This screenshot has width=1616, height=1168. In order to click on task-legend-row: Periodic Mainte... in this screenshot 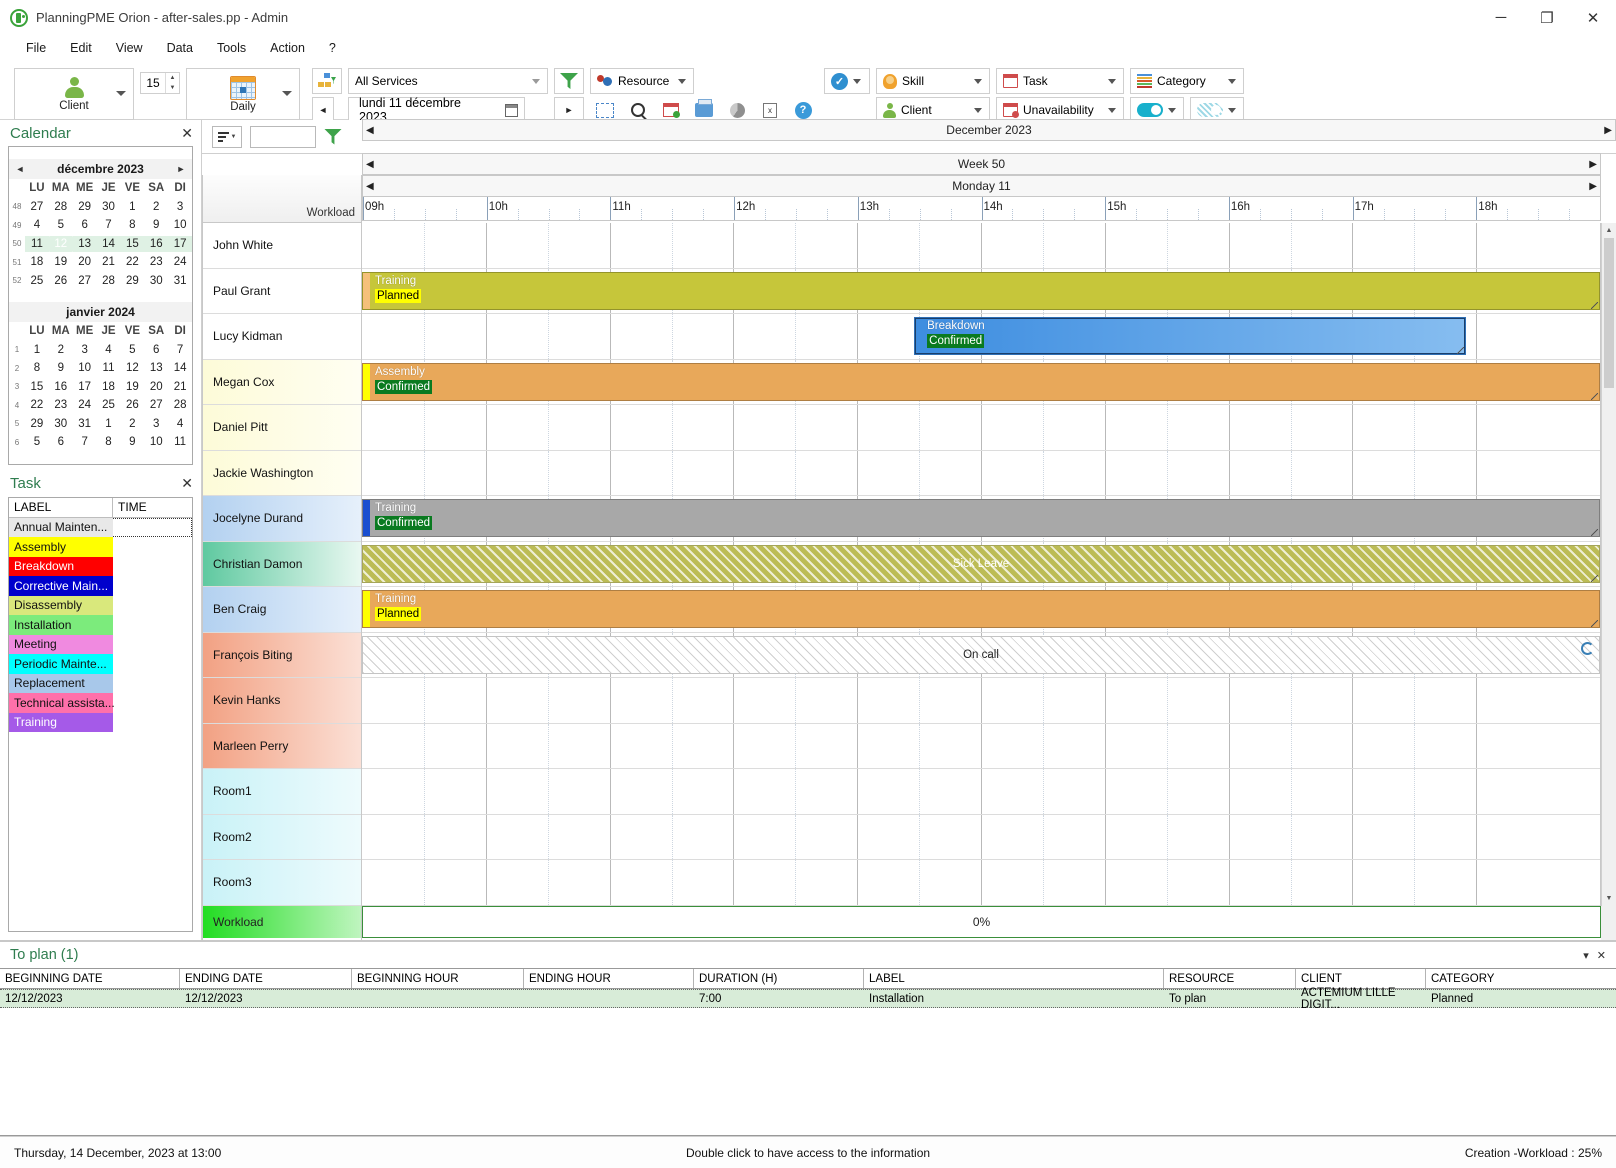, I will do `click(100, 664)`.